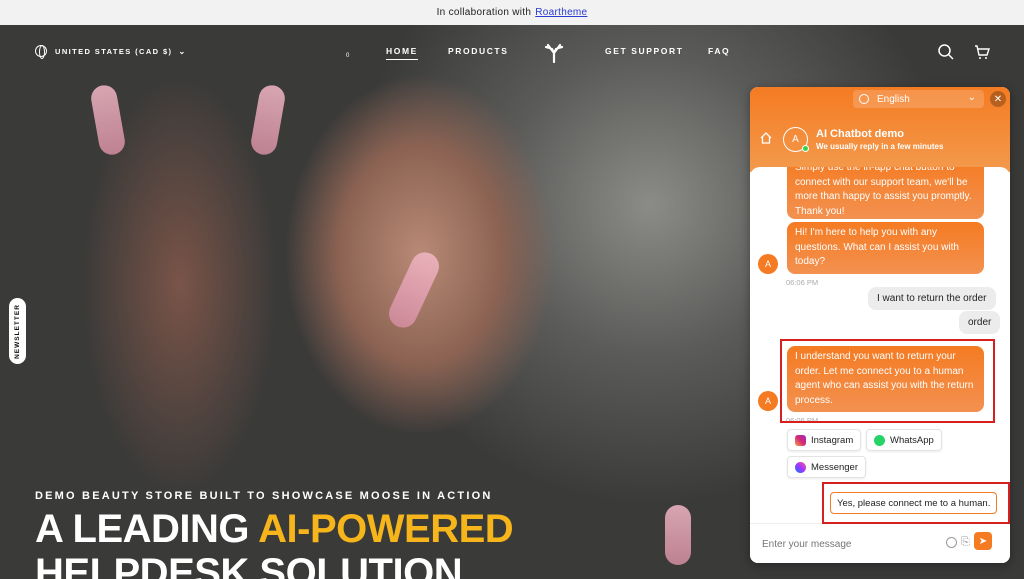  I want to click on cart-icon, so click(982, 52).